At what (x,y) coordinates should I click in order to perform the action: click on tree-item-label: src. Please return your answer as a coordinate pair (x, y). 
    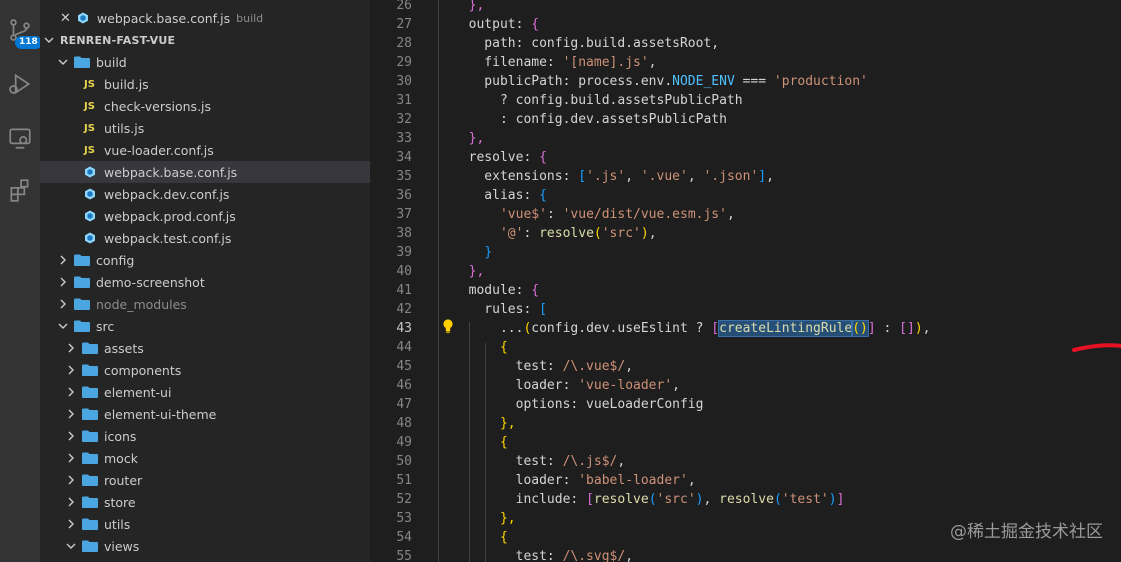
    Looking at the image, I should click on (105, 326).